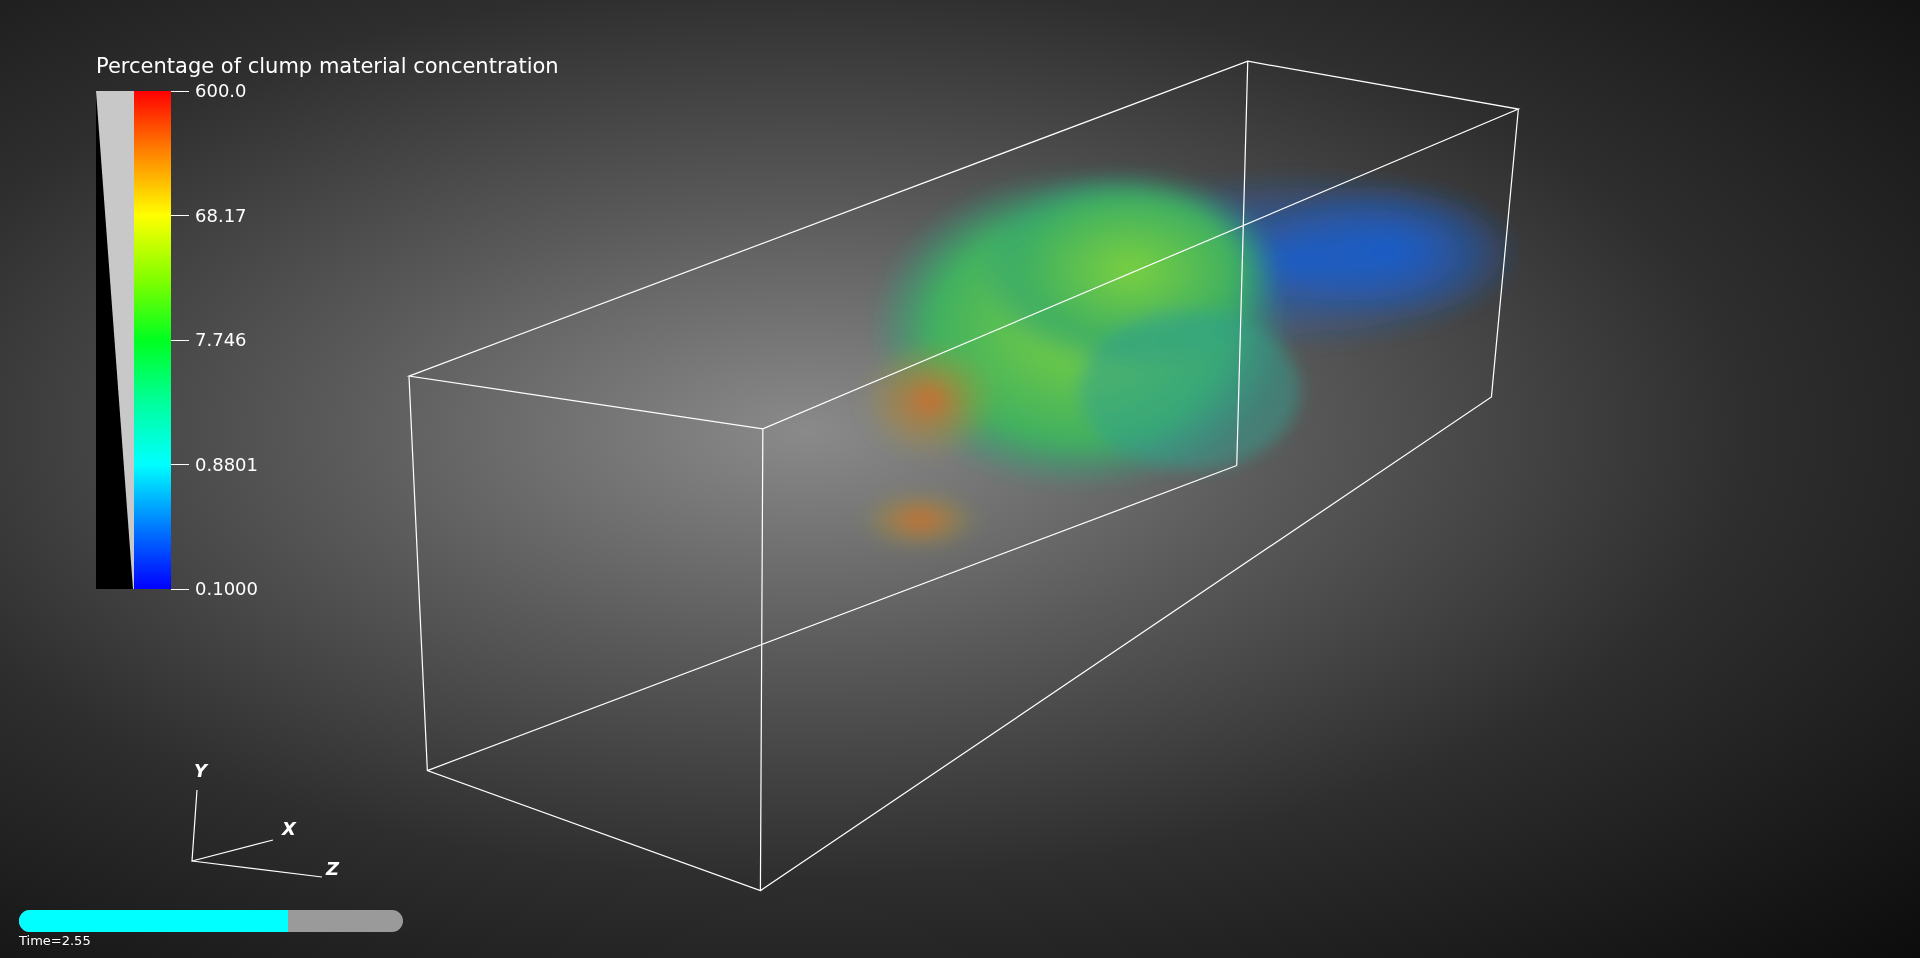  I want to click on scalar-bar-label: 600.0, so click(221, 91).